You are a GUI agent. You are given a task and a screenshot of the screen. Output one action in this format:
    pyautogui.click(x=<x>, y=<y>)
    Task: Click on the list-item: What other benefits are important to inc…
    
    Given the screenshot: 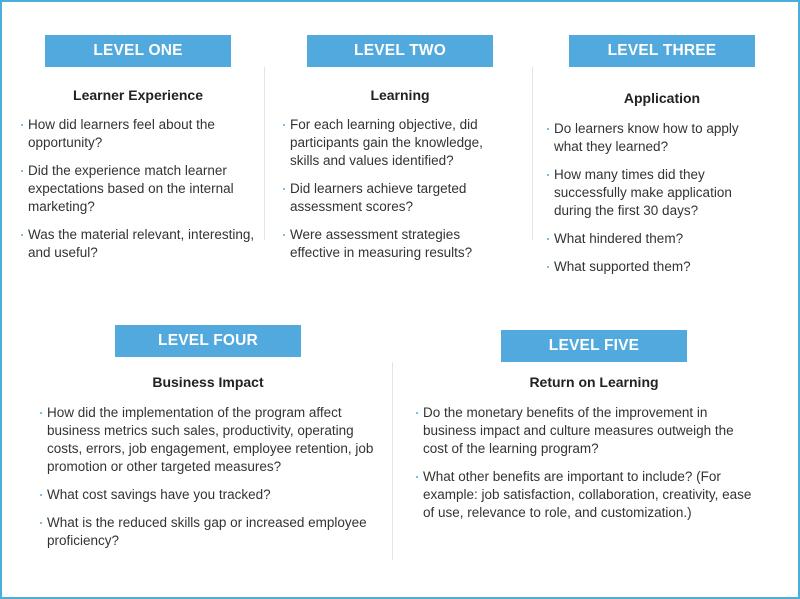 What is the action you would take?
    pyautogui.click(x=588, y=495)
    